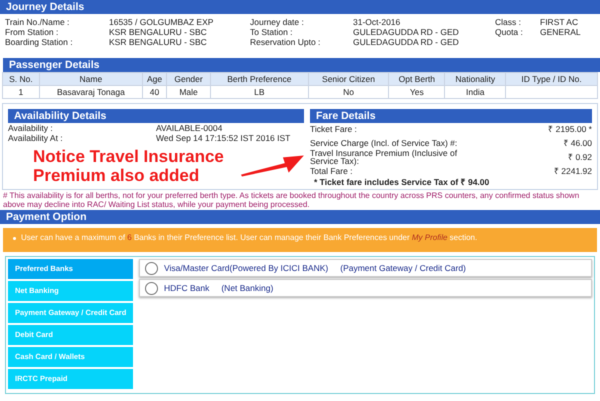  Describe the element at coordinates (189, 128) in the screenshot. I see `field-value: AVAILABLE-0004` at that location.